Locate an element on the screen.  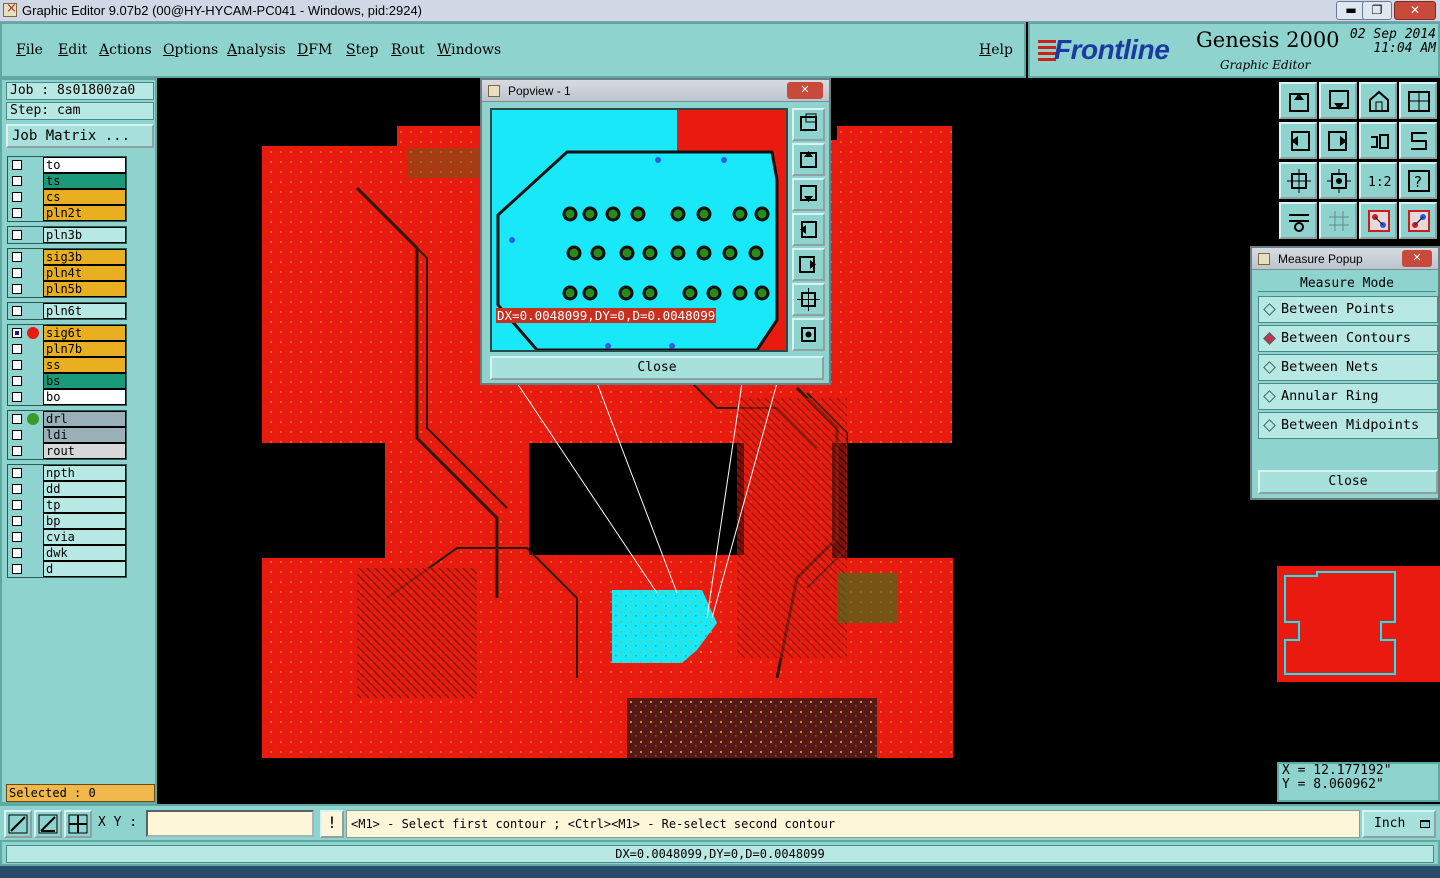
popview-pan-right-icon is located at coordinates (808, 264).